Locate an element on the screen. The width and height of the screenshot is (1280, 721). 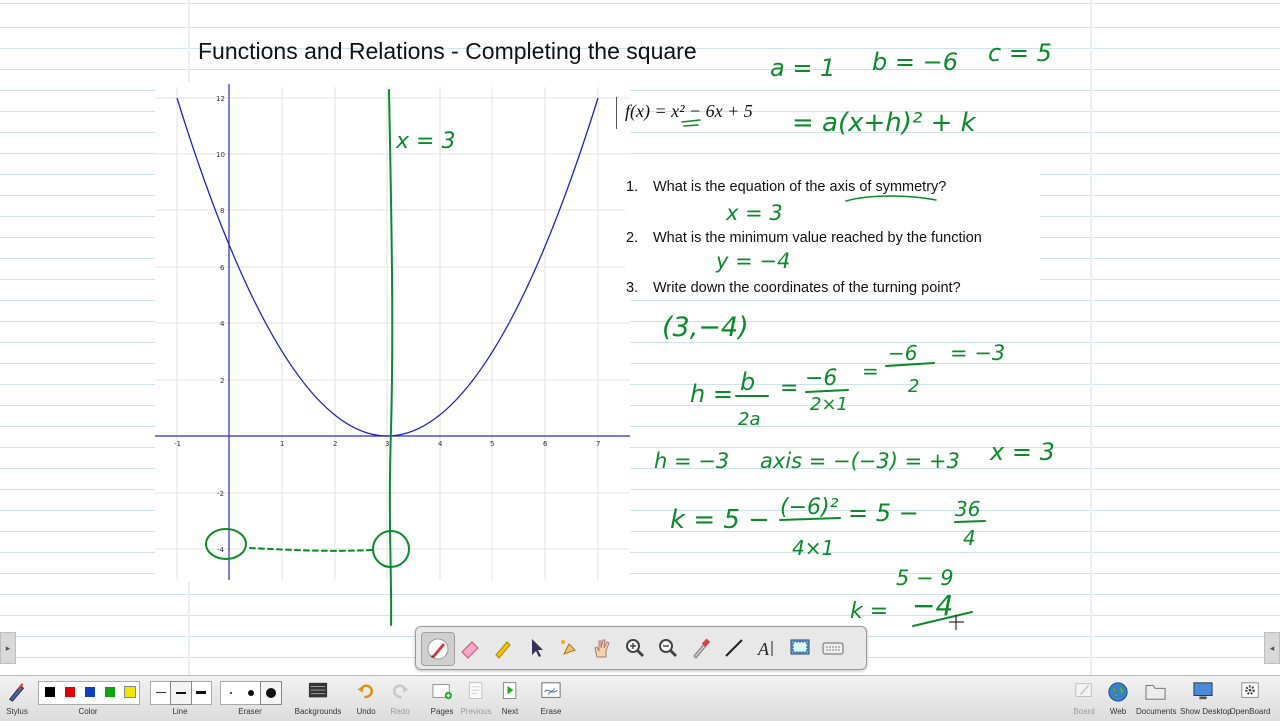
ink-coeff-c: c = 5 is located at coordinates (1020, 53).